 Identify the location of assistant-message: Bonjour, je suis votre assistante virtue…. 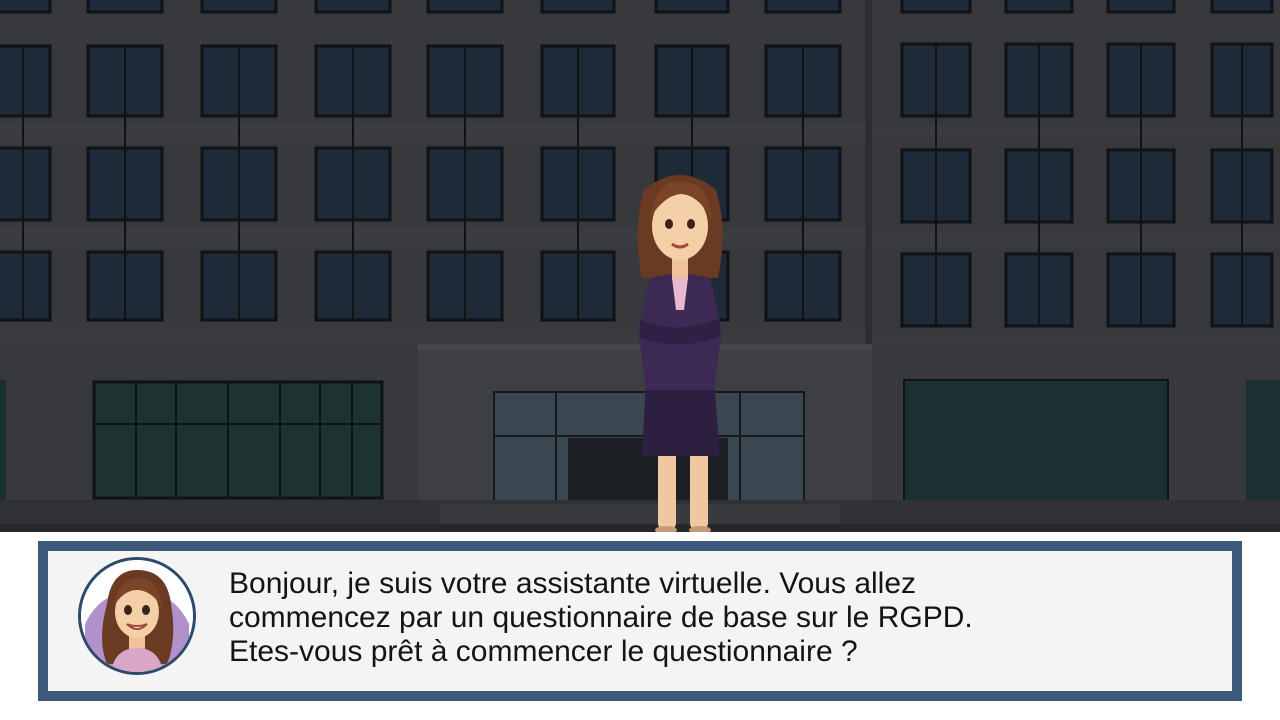
(601, 617).